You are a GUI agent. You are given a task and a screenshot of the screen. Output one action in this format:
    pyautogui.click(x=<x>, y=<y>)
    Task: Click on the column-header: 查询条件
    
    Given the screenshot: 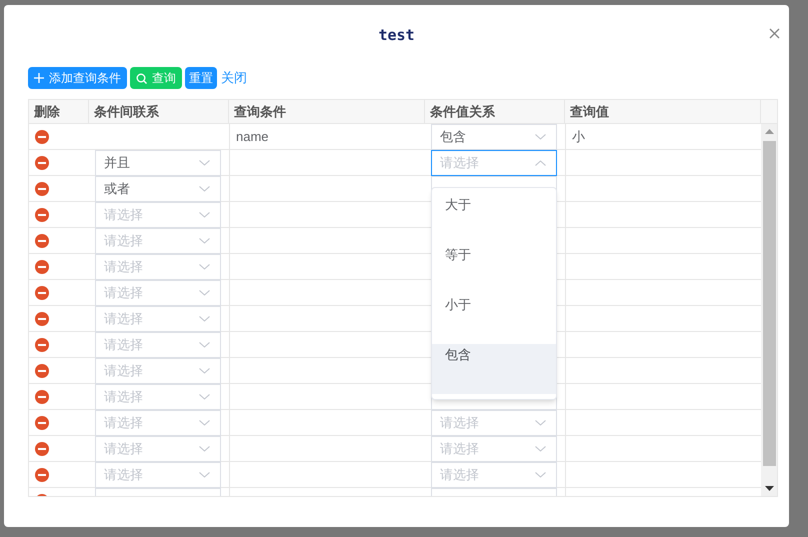 What is the action you would take?
    pyautogui.click(x=260, y=111)
    